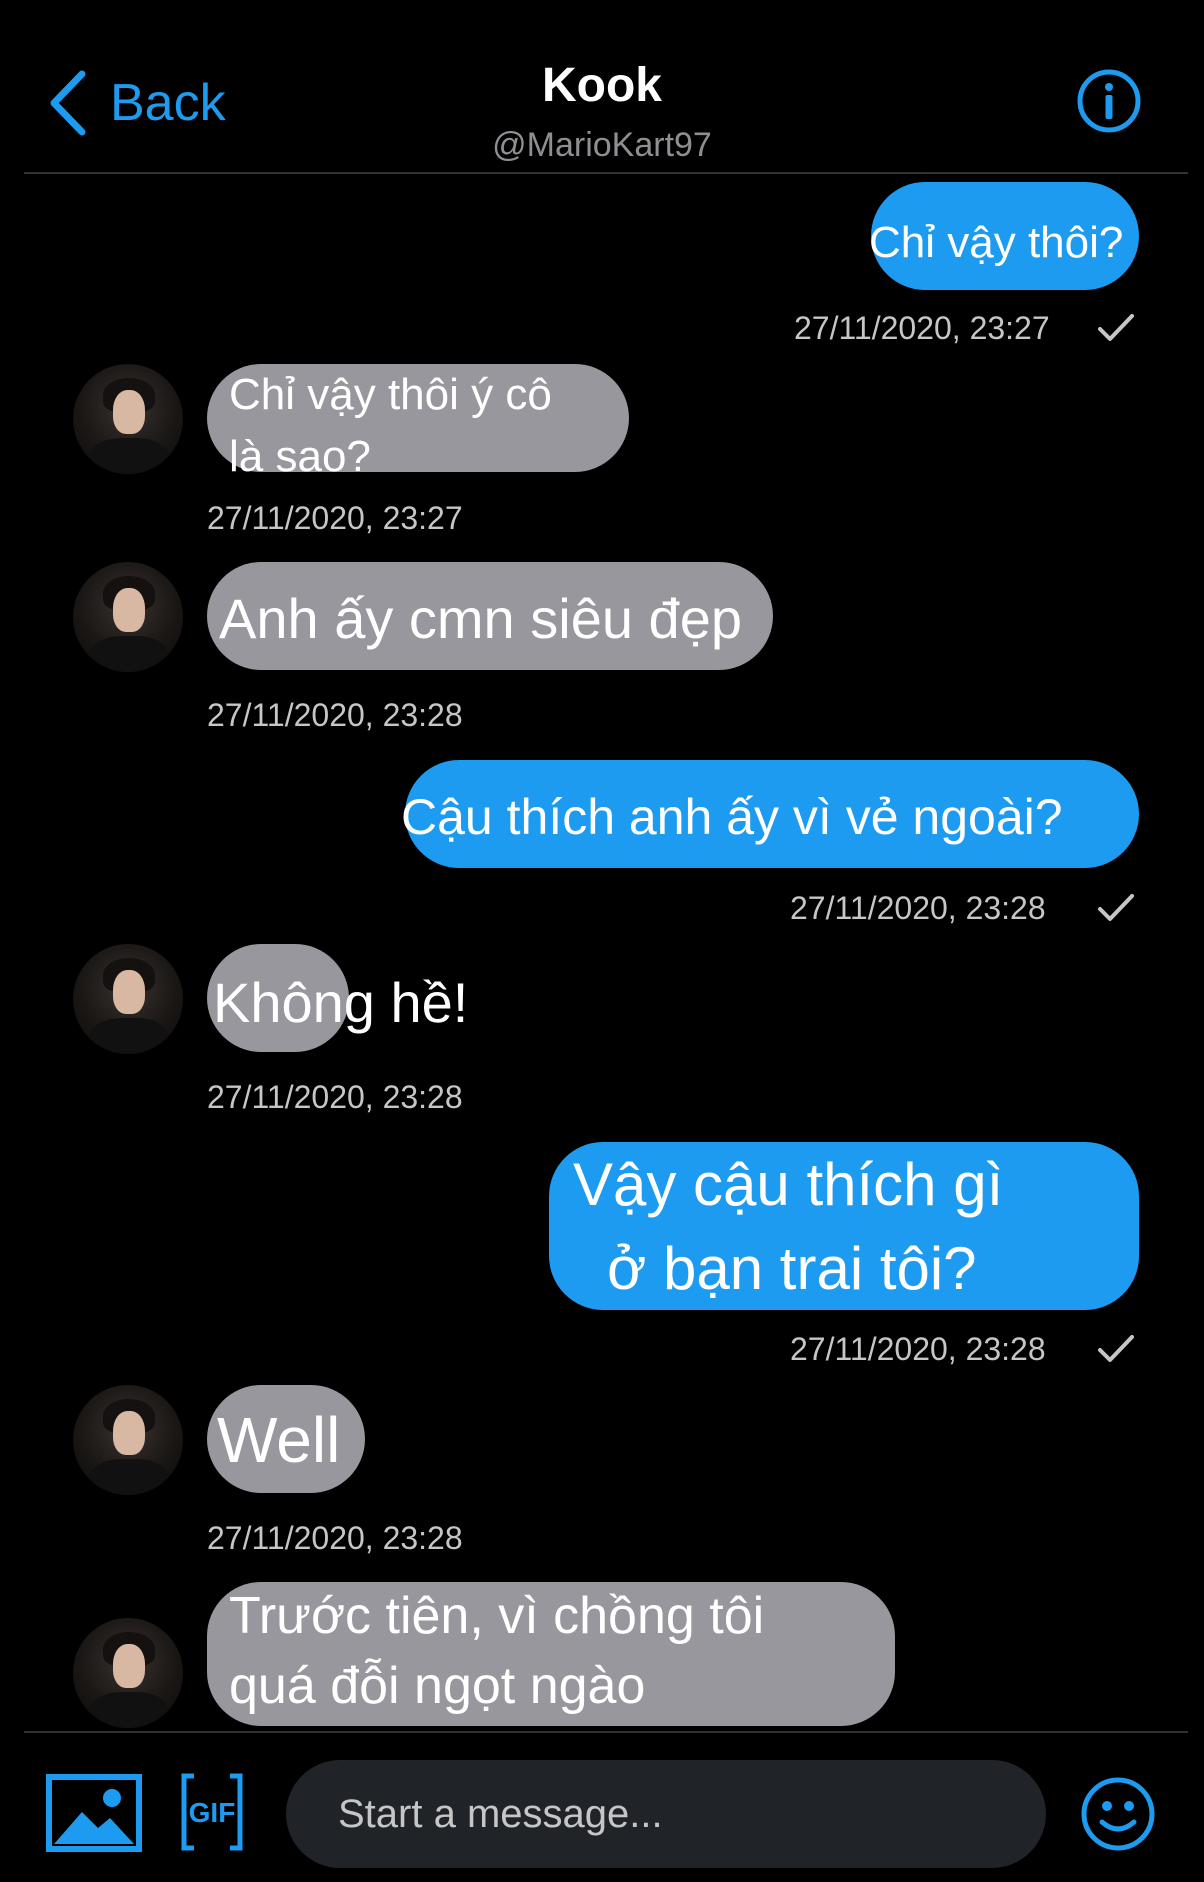 This screenshot has width=1204, height=1882. I want to click on contact-handle: @MarioKart97, so click(602, 145).